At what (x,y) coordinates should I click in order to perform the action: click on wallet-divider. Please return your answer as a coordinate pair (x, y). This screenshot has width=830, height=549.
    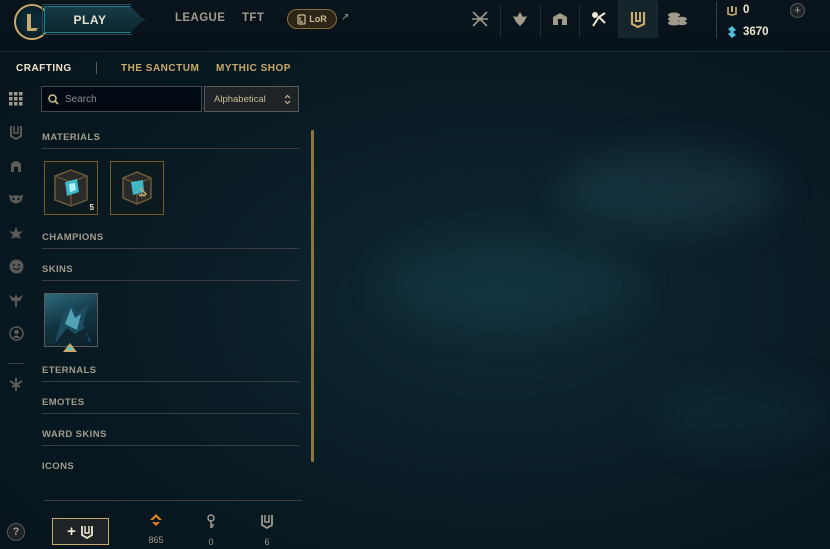
    Looking at the image, I should click on (716, 20).